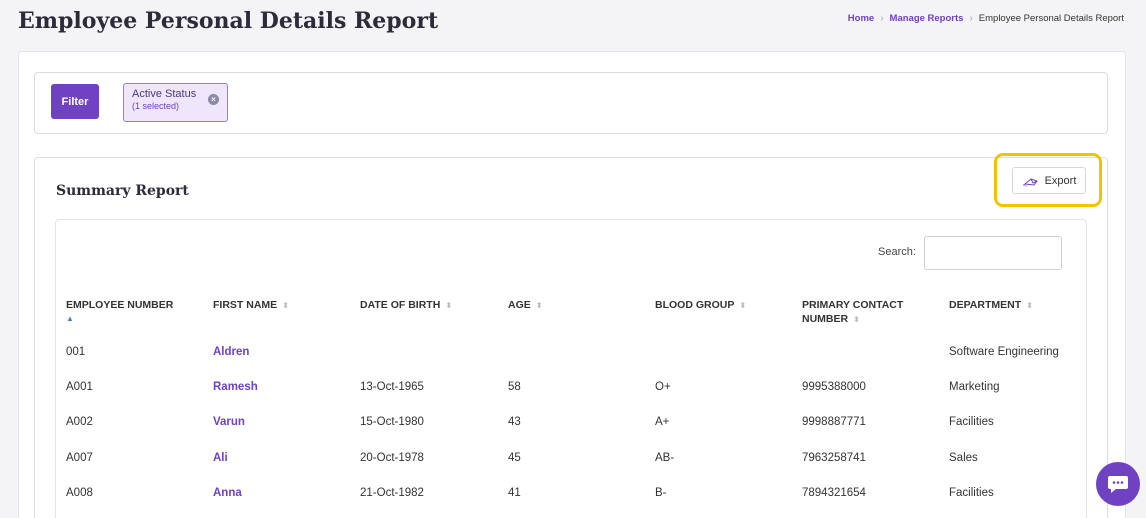  I want to click on column-header-age: AGE ⬍, so click(525, 305).